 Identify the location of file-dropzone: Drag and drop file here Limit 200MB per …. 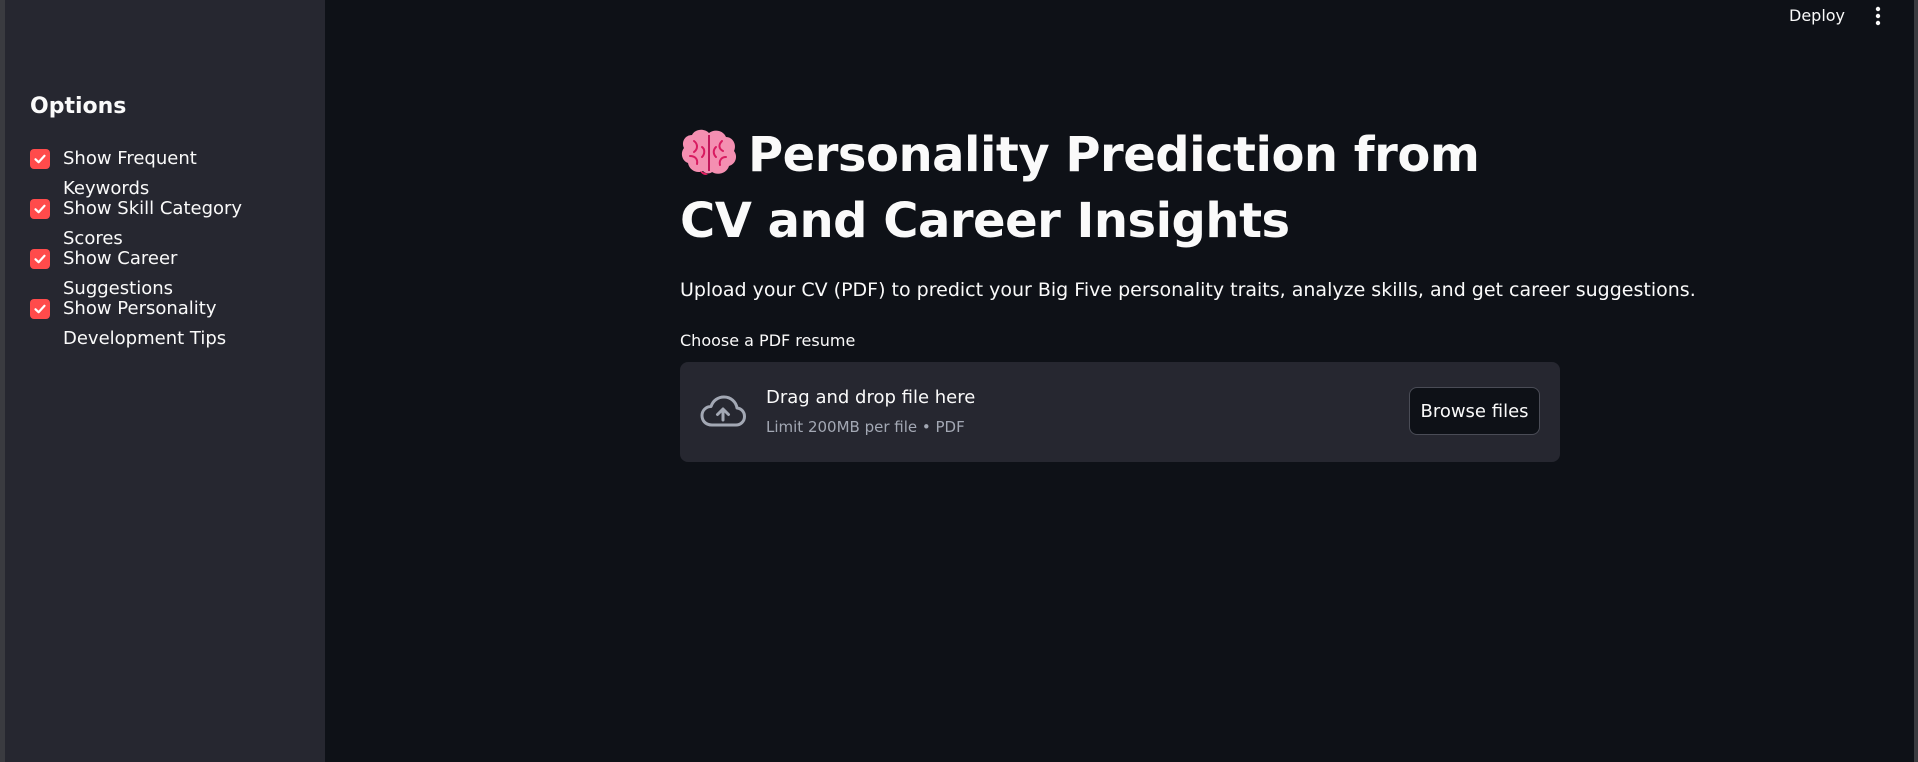
(1120, 412).